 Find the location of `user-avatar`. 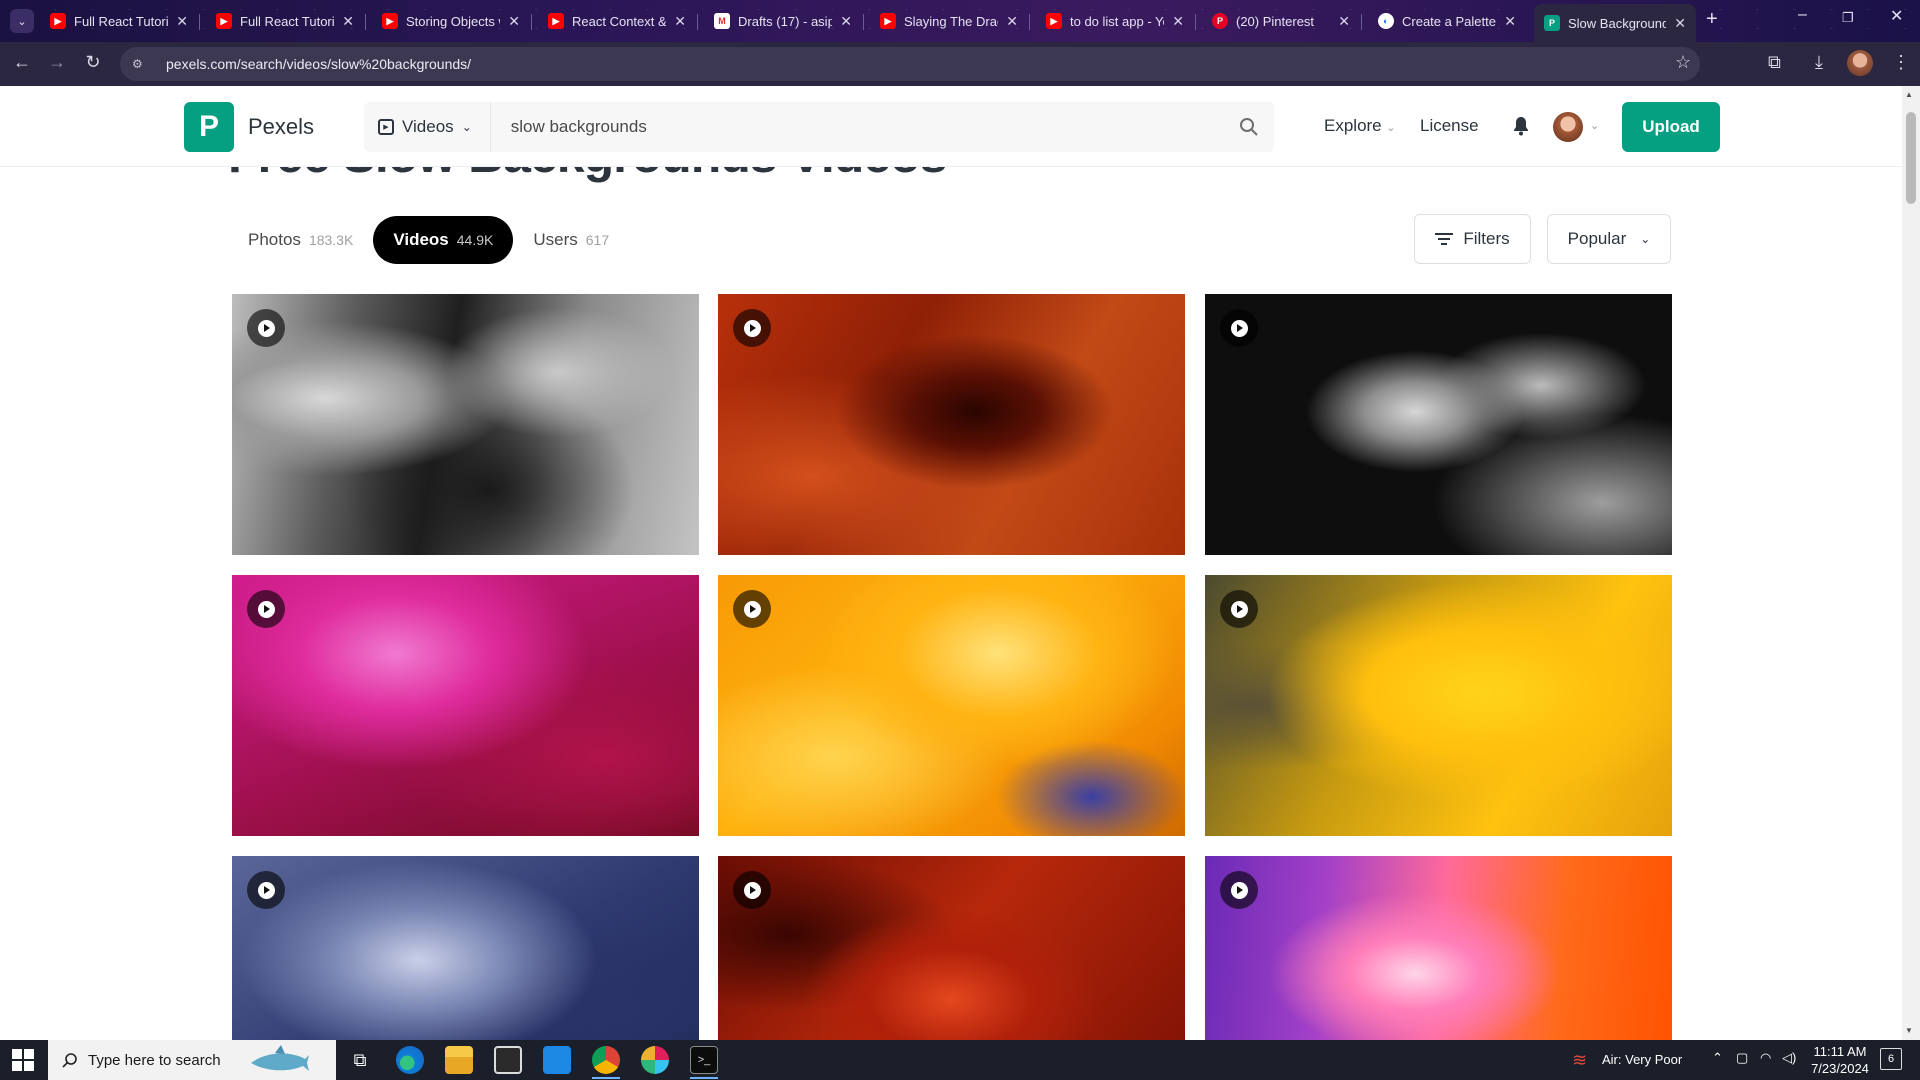

user-avatar is located at coordinates (1568, 127).